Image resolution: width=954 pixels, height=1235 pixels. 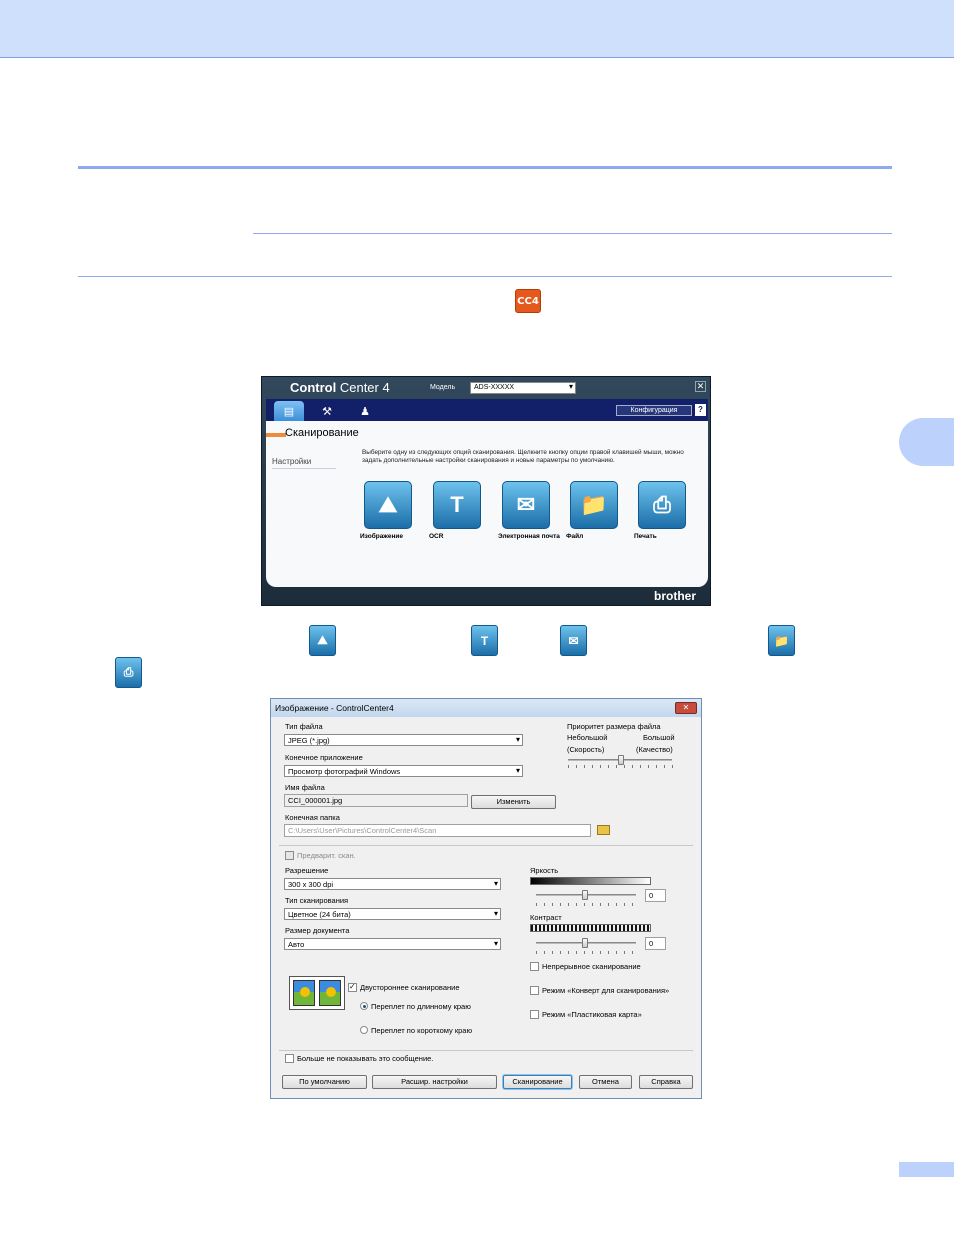 I want to click on file-scan-button: 📁 Файл, so click(x=594, y=510).